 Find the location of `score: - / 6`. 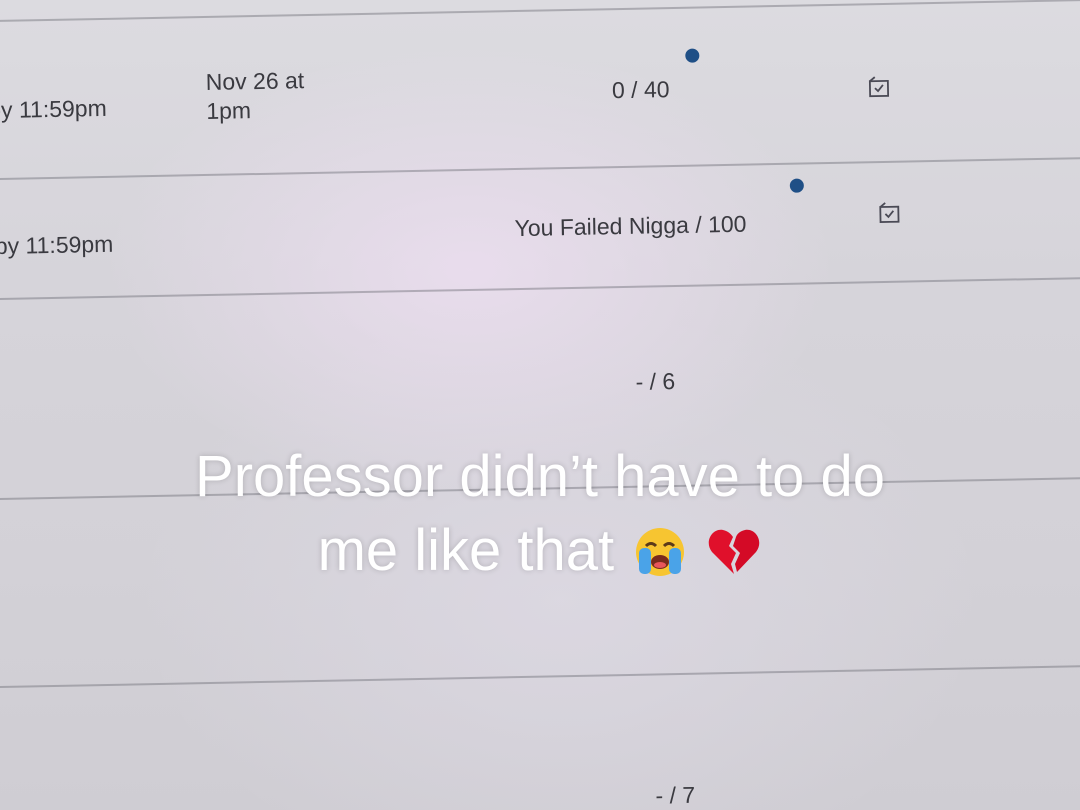

score: - / 6 is located at coordinates (655, 381).